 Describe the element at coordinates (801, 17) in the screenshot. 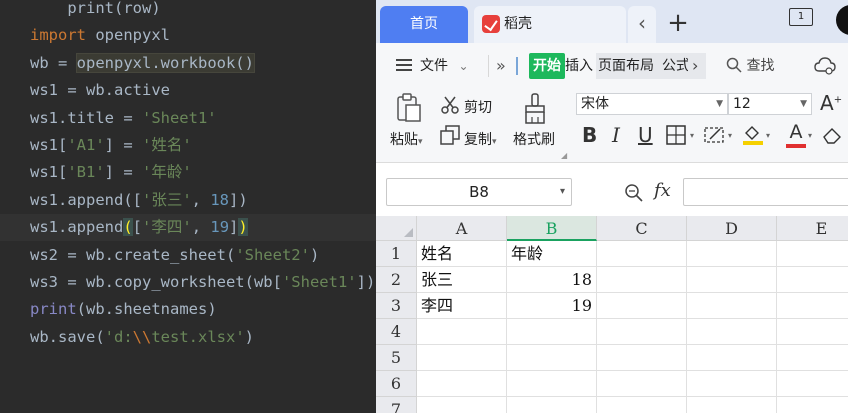

I see `window-count-icon: 1` at that location.